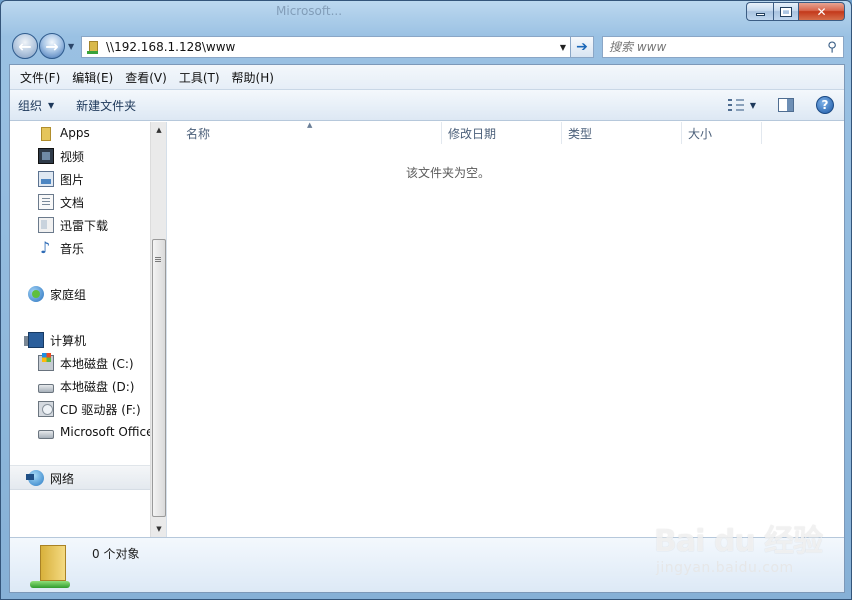 The image size is (852, 600). What do you see at coordinates (51, 105) in the screenshot?
I see `chevron-down-icon: ▼` at bounding box center [51, 105].